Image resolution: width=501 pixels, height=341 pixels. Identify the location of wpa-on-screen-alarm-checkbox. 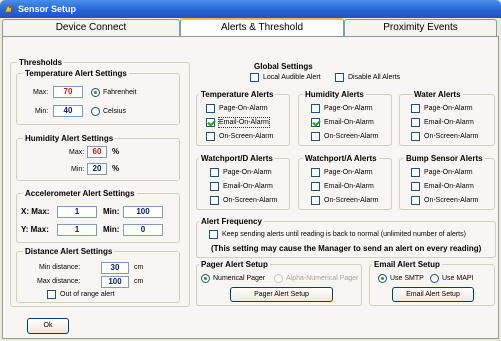
(315, 200).